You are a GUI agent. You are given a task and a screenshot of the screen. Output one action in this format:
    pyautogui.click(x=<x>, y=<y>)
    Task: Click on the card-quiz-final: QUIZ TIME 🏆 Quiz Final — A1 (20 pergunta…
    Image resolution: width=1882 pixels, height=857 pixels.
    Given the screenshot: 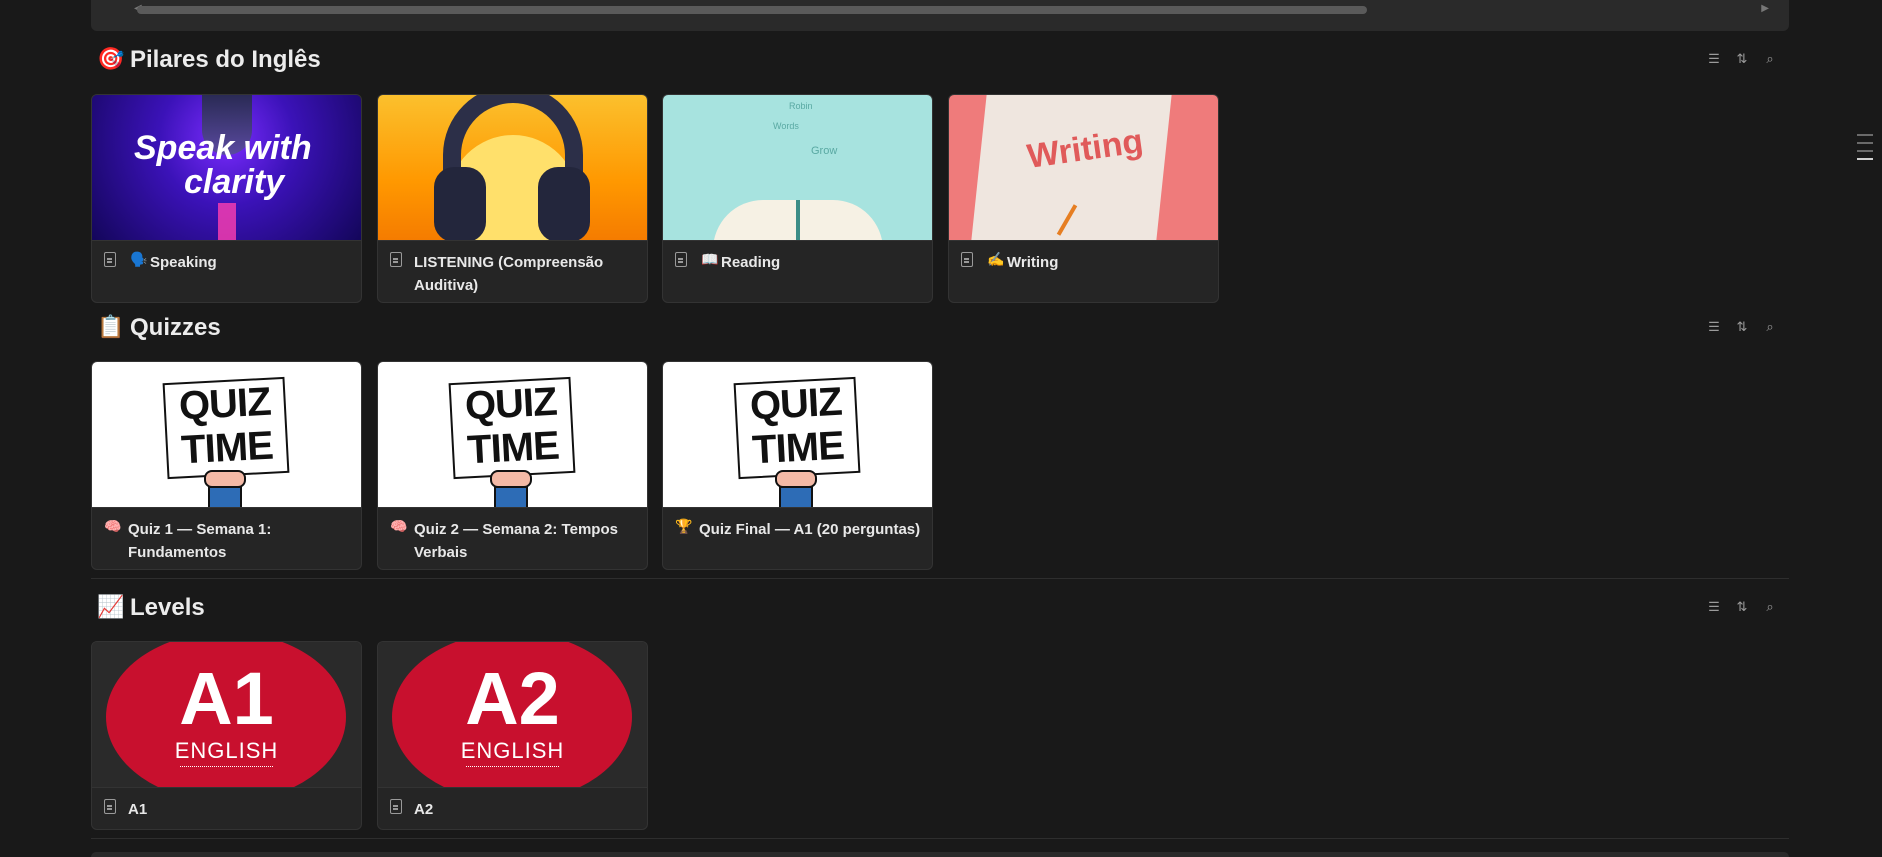 What is the action you would take?
    pyautogui.click(x=797, y=465)
    